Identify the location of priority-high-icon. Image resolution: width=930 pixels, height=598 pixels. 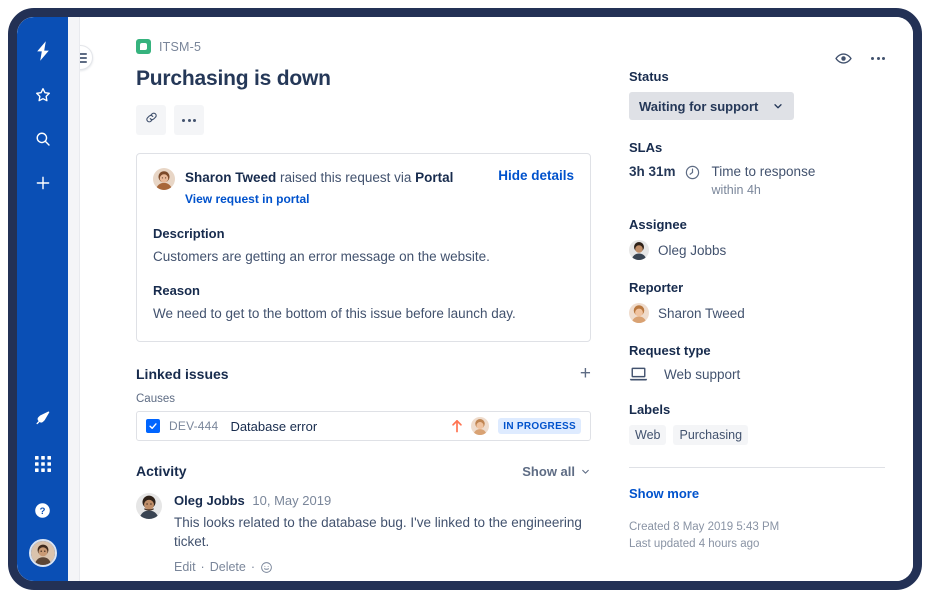
(457, 426).